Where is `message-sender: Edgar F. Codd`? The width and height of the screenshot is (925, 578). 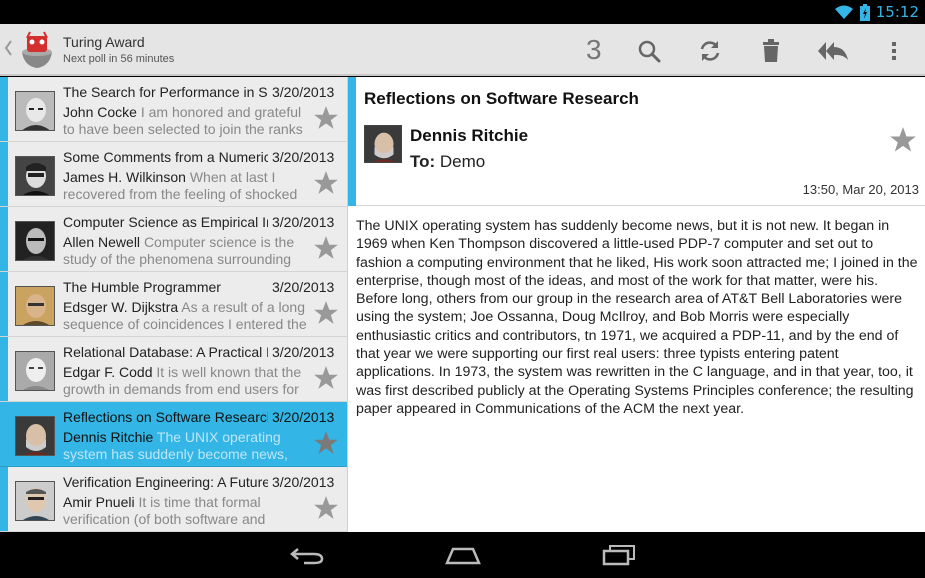
message-sender: Edgar F. Codd is located at coordinates (108, 372).